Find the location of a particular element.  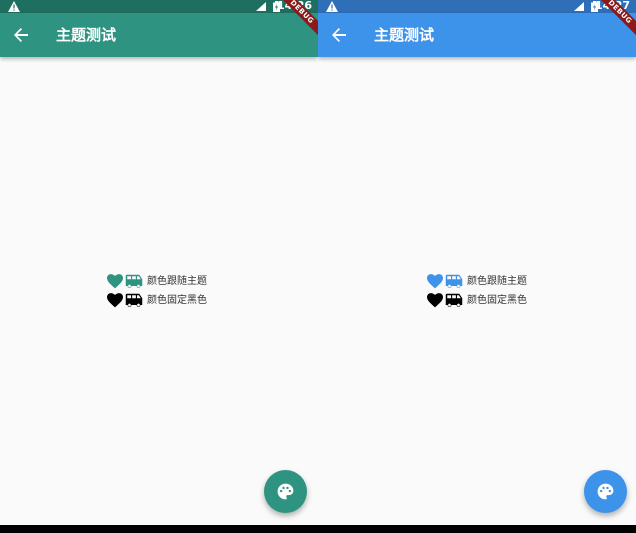

bottom-navigation-strip is located at coordinates (318, 529).